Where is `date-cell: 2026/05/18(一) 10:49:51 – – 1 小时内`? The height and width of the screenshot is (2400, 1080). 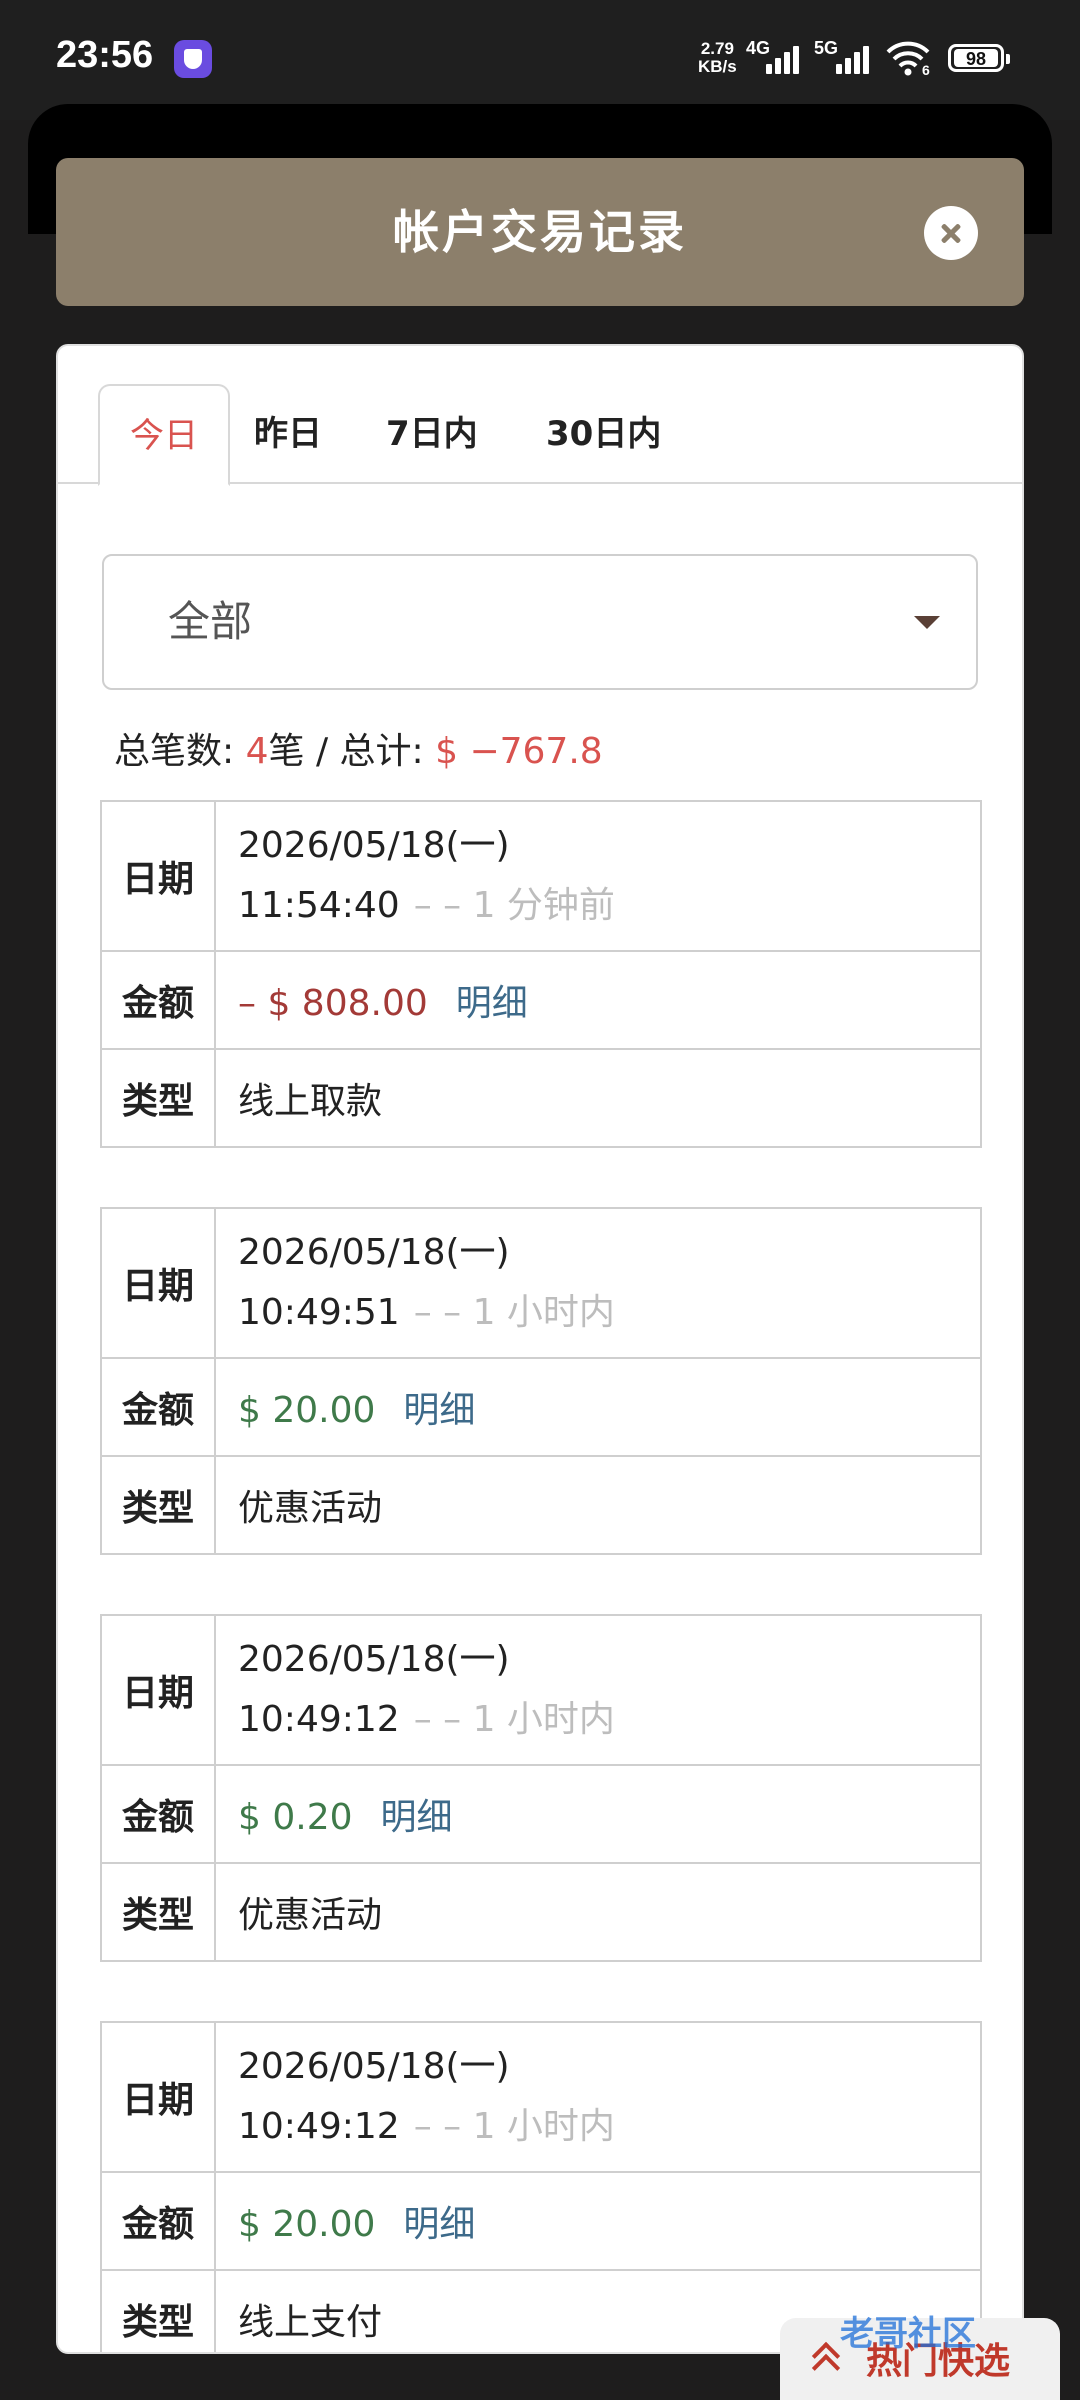
date-cell: 2026/05/18(一) 10:49:51 – – 1 小时内 is located at coordinates (598, 1283).